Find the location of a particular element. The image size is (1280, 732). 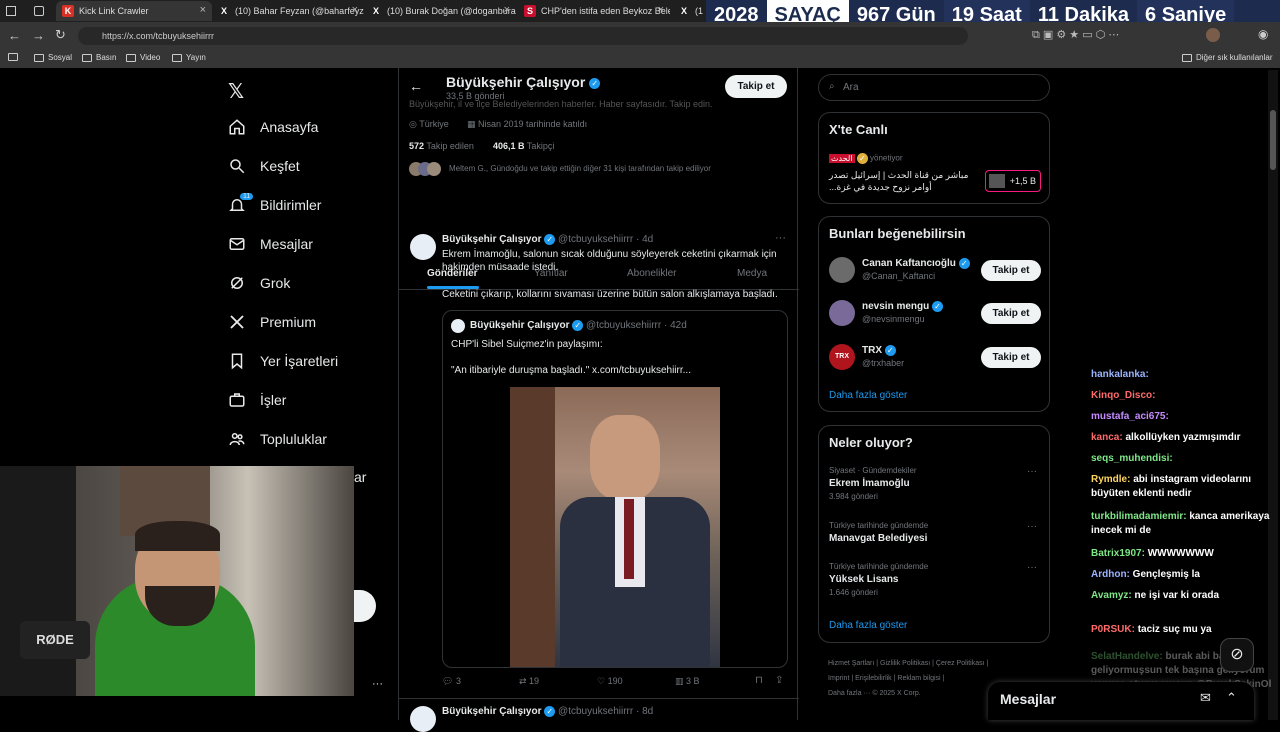

share-icon: ⇪ is located at coordinates (779, 680).